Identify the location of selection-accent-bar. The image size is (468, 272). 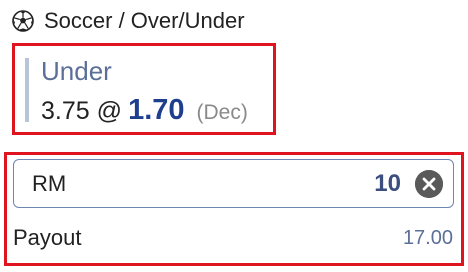
(27, 90).